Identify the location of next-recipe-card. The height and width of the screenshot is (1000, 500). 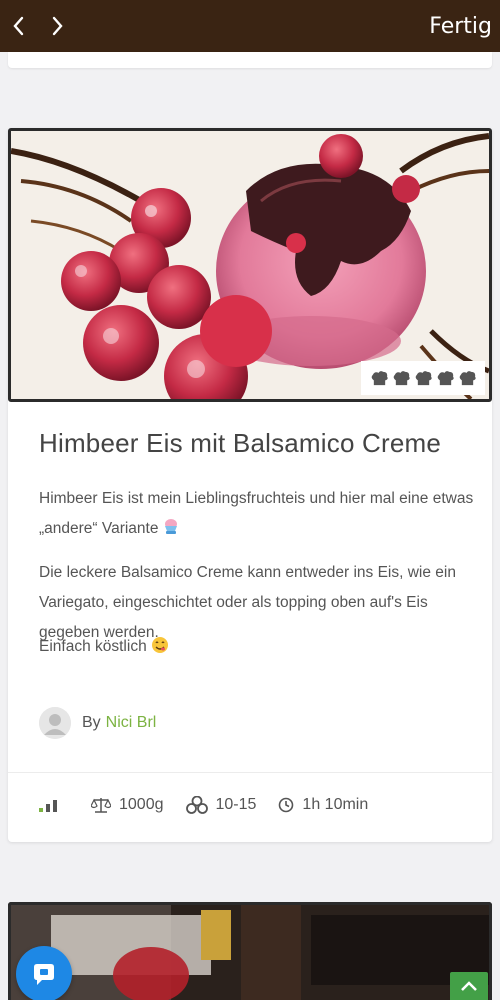
(250, 951).